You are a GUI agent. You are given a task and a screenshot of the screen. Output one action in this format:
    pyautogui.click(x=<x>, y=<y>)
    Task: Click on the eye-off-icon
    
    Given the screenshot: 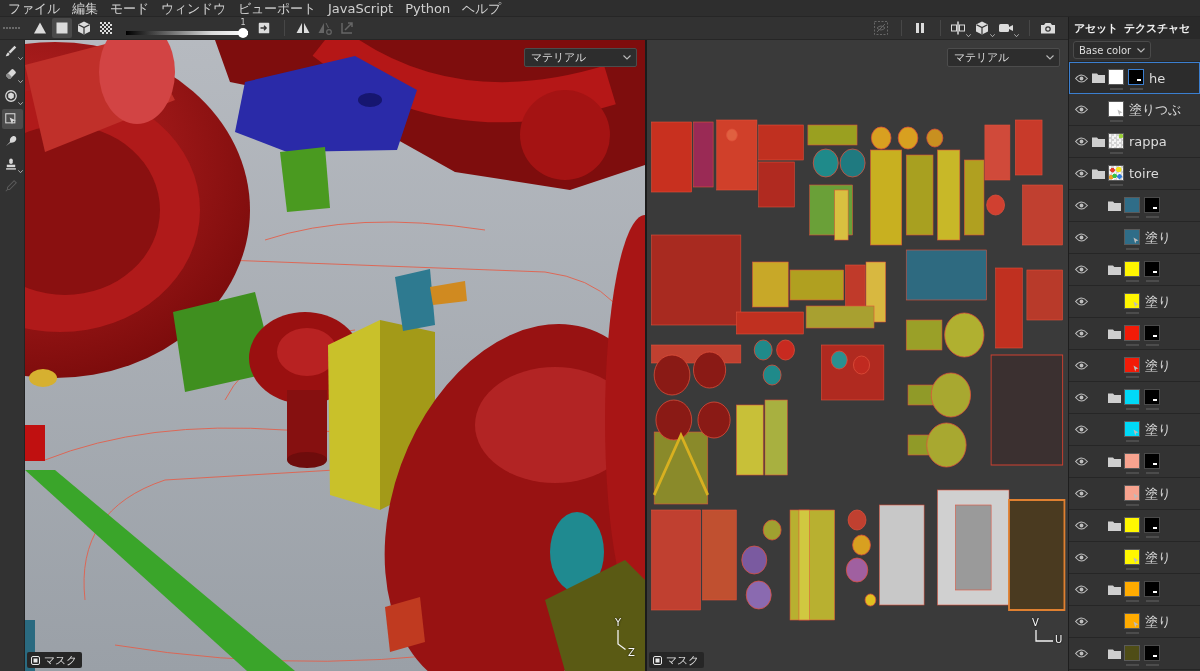 What is the action you would take?
    pyautogui.click(x=881, y=28)
    